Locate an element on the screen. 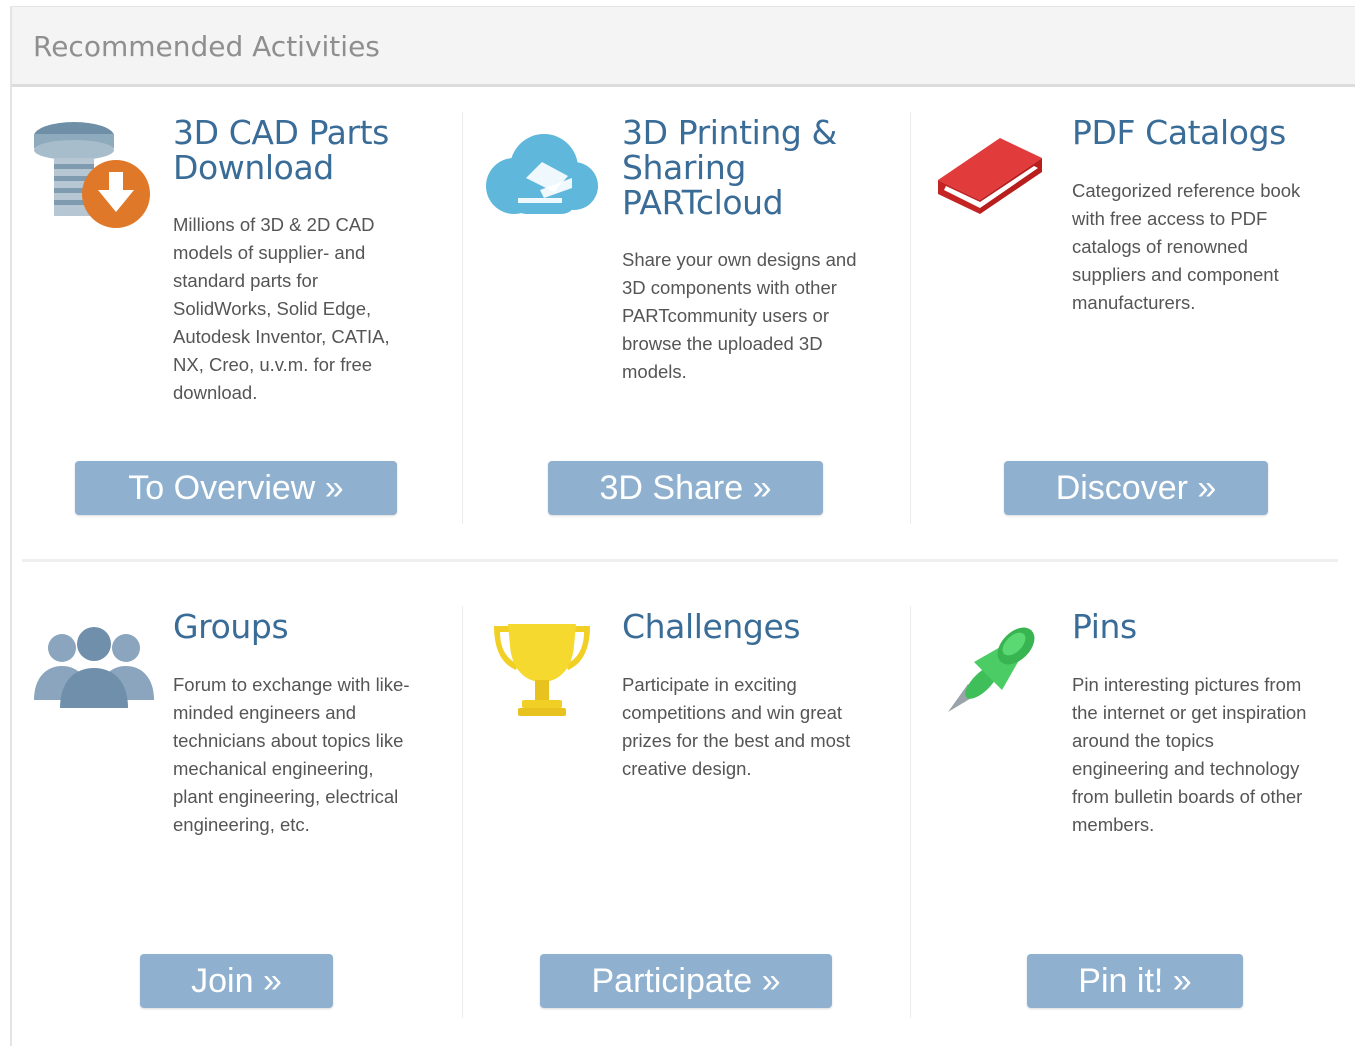 The image size is (1355, 1047). card-title-line: Challenges is located at coordinates (711, 626).